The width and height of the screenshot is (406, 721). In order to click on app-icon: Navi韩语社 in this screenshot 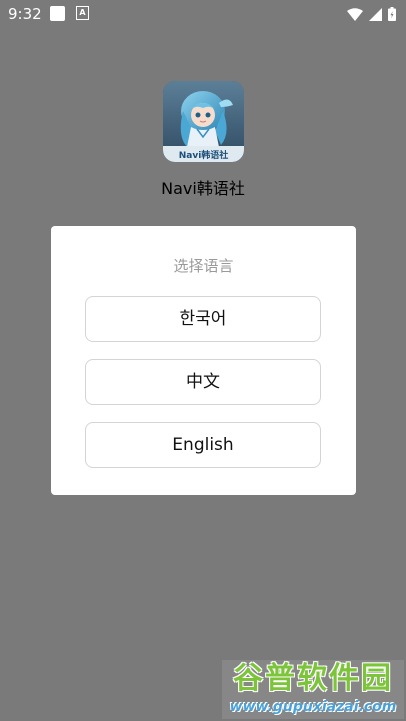, I will do `click(203, 121)`.